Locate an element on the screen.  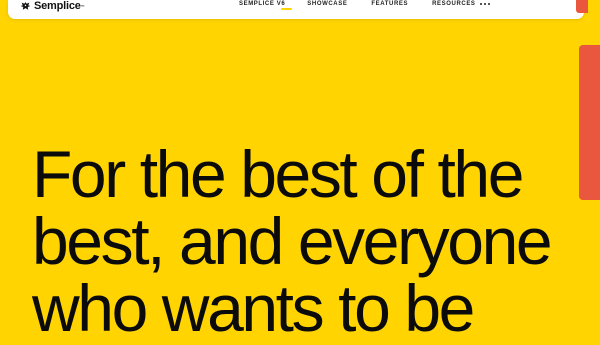
nav-link-features: FEATURES is located at coordinates (389, 4).